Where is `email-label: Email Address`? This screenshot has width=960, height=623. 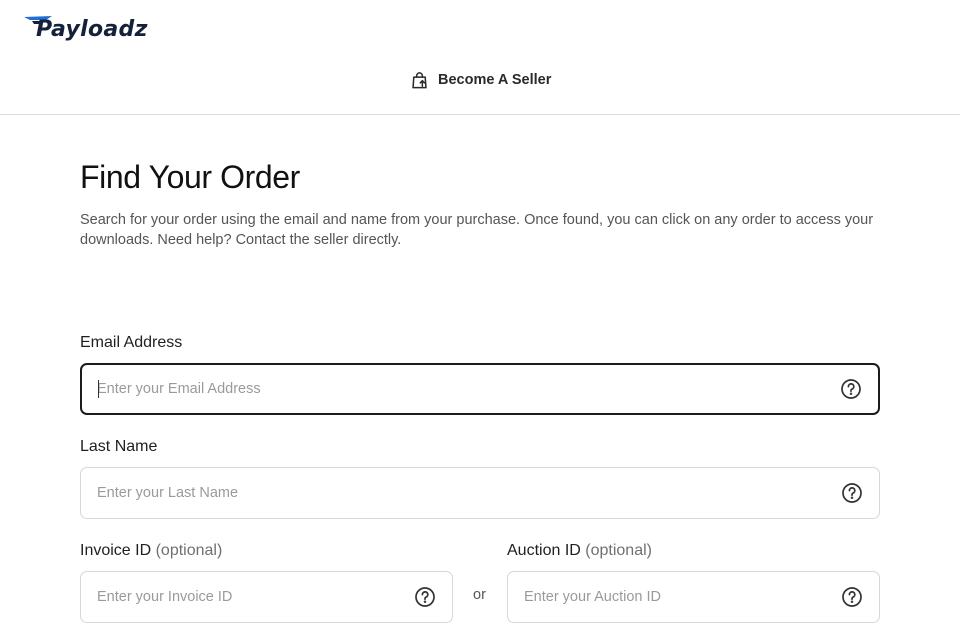 email-label: Email Address is located at coordinates (131, 343).